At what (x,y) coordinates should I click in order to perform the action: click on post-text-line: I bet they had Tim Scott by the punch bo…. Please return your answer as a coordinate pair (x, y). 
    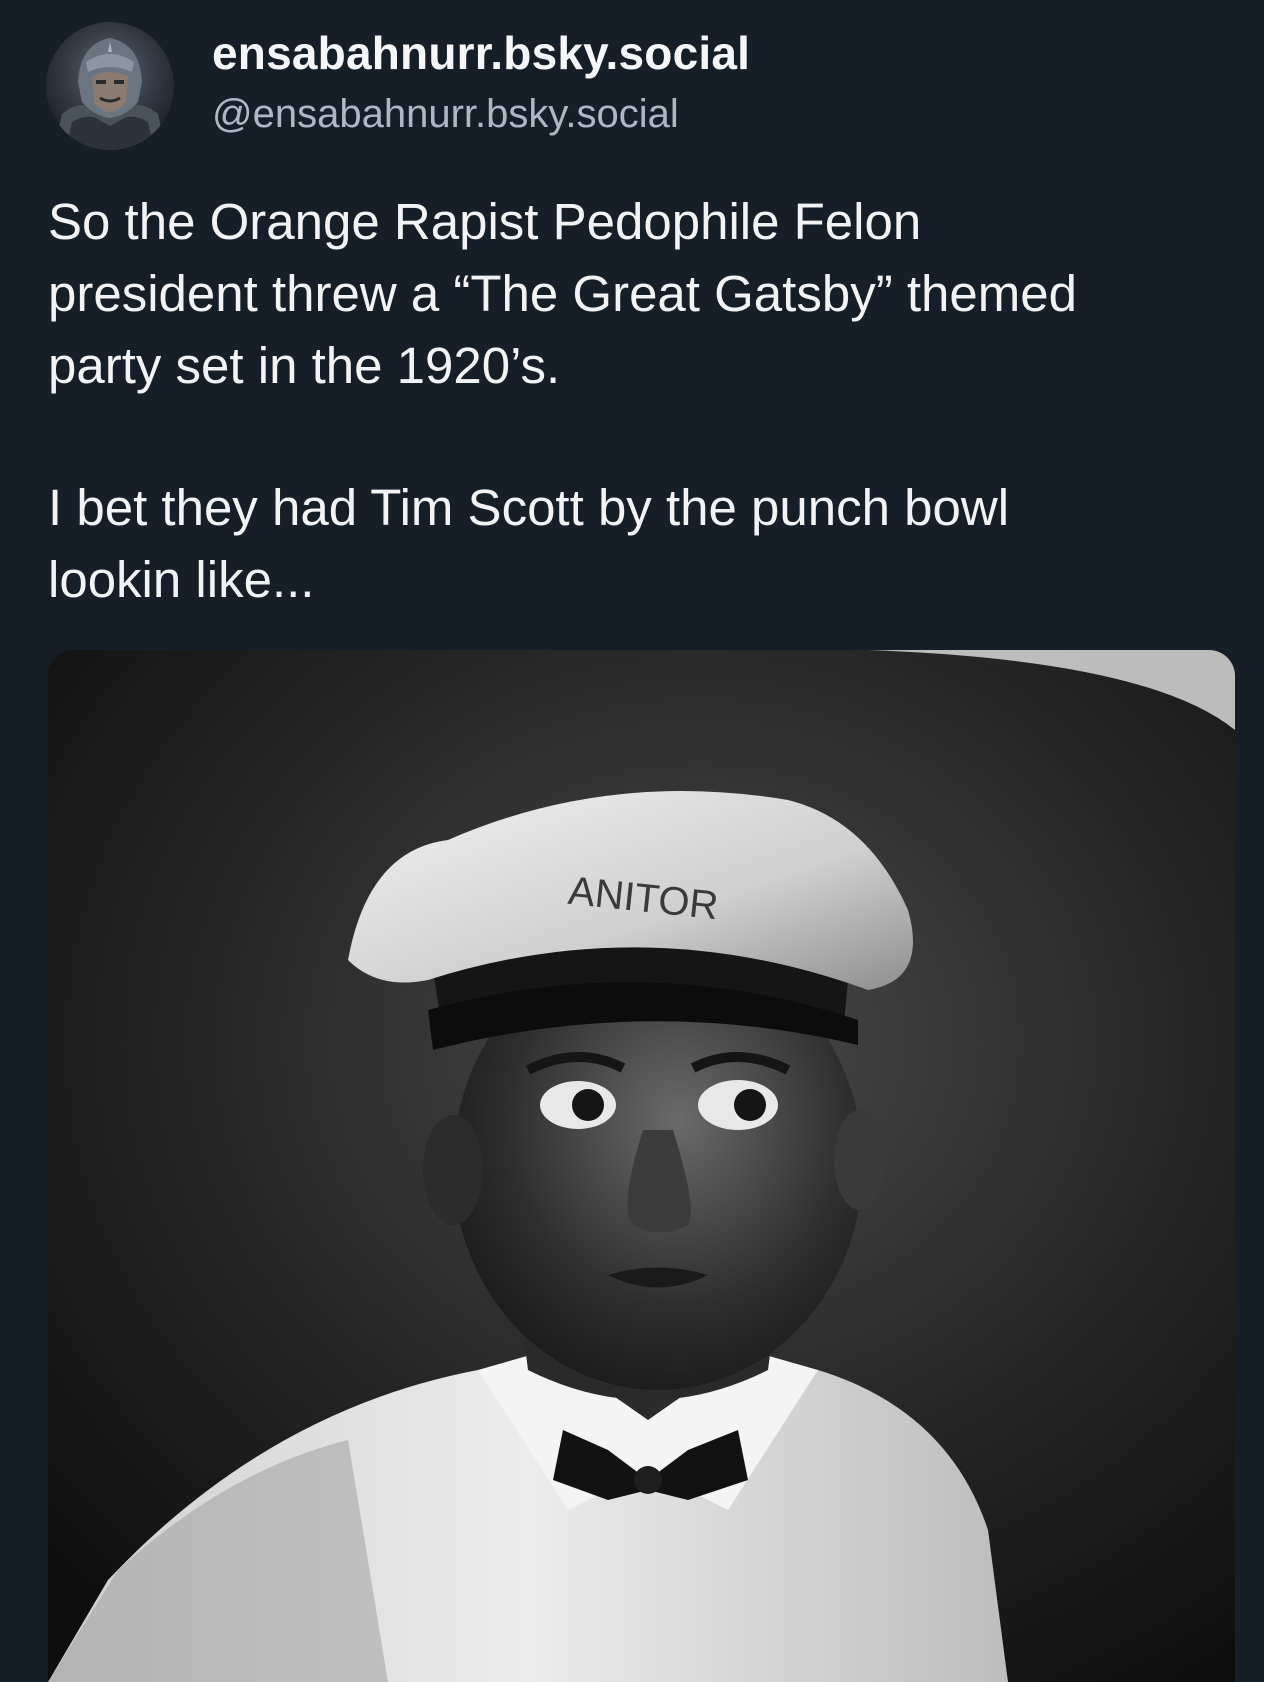
    Looking at the image, I should click on (529, 507).